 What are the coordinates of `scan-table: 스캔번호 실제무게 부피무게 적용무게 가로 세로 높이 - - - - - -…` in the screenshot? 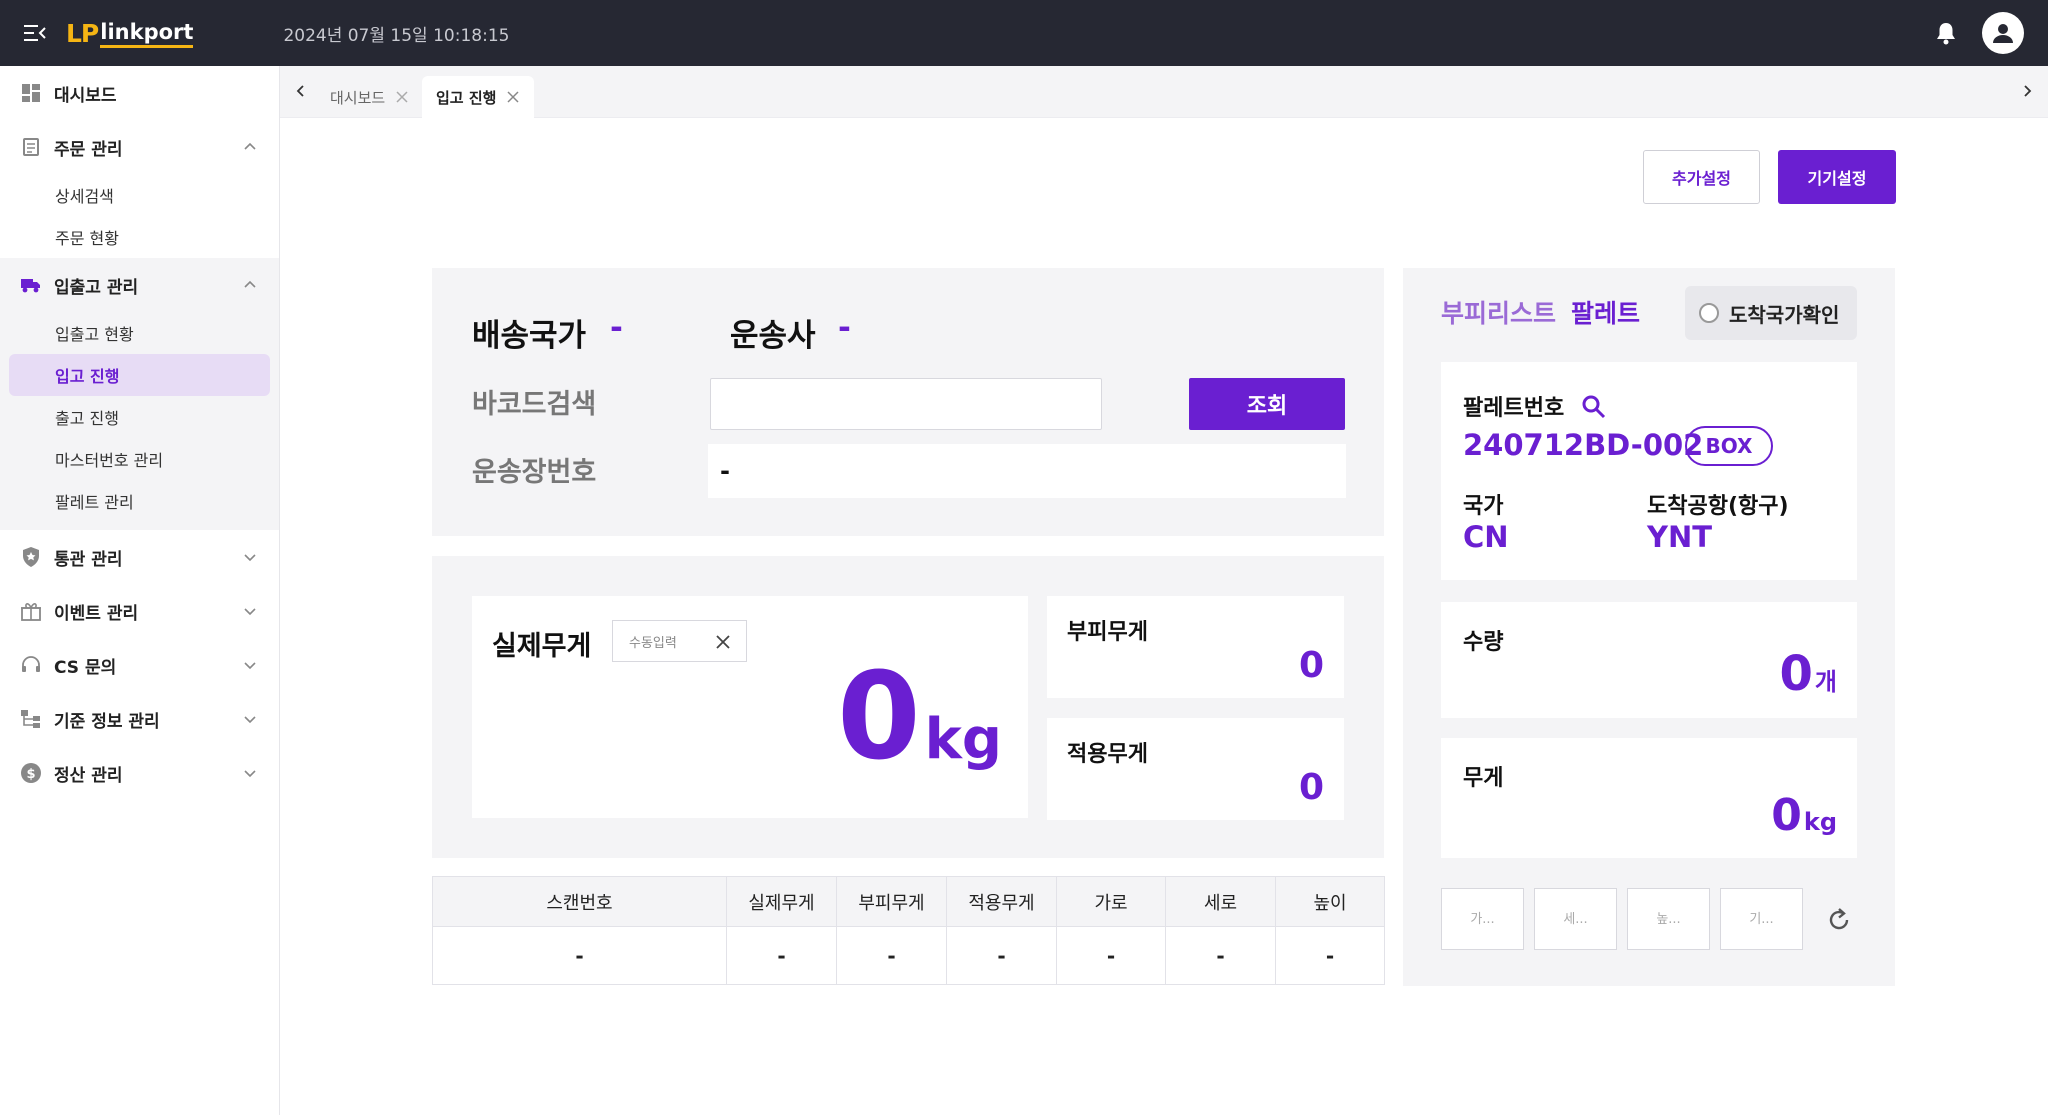 It's located at (908, 930).